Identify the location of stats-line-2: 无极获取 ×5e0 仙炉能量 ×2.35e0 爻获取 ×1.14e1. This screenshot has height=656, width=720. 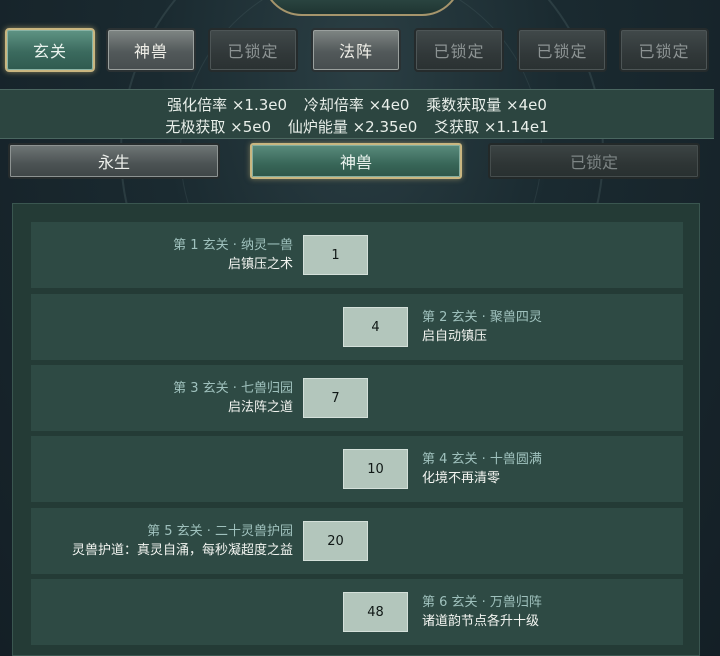
(357, 126).